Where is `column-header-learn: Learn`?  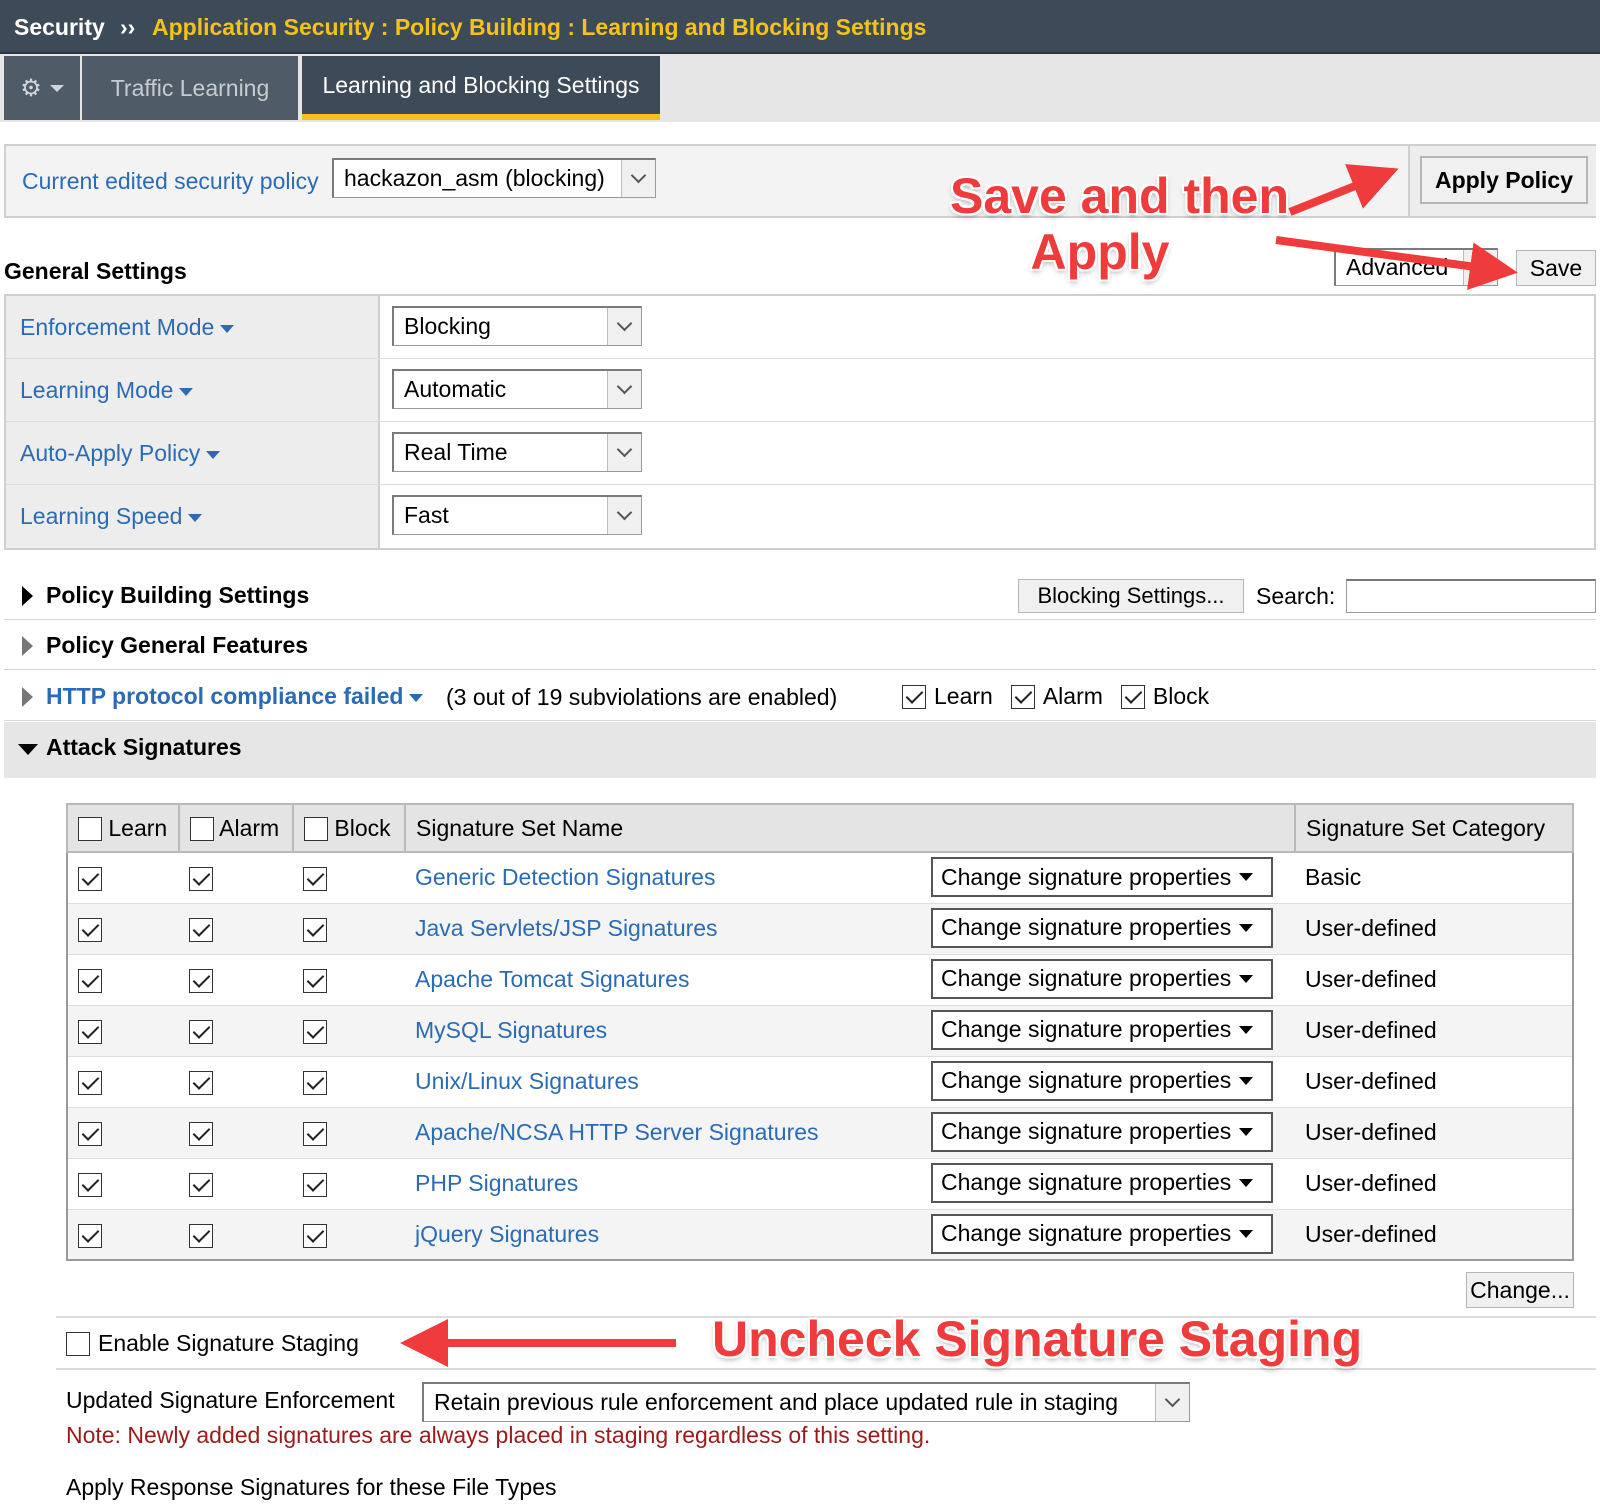
column-header-learn: Learn is located at coordinates (123, 828).